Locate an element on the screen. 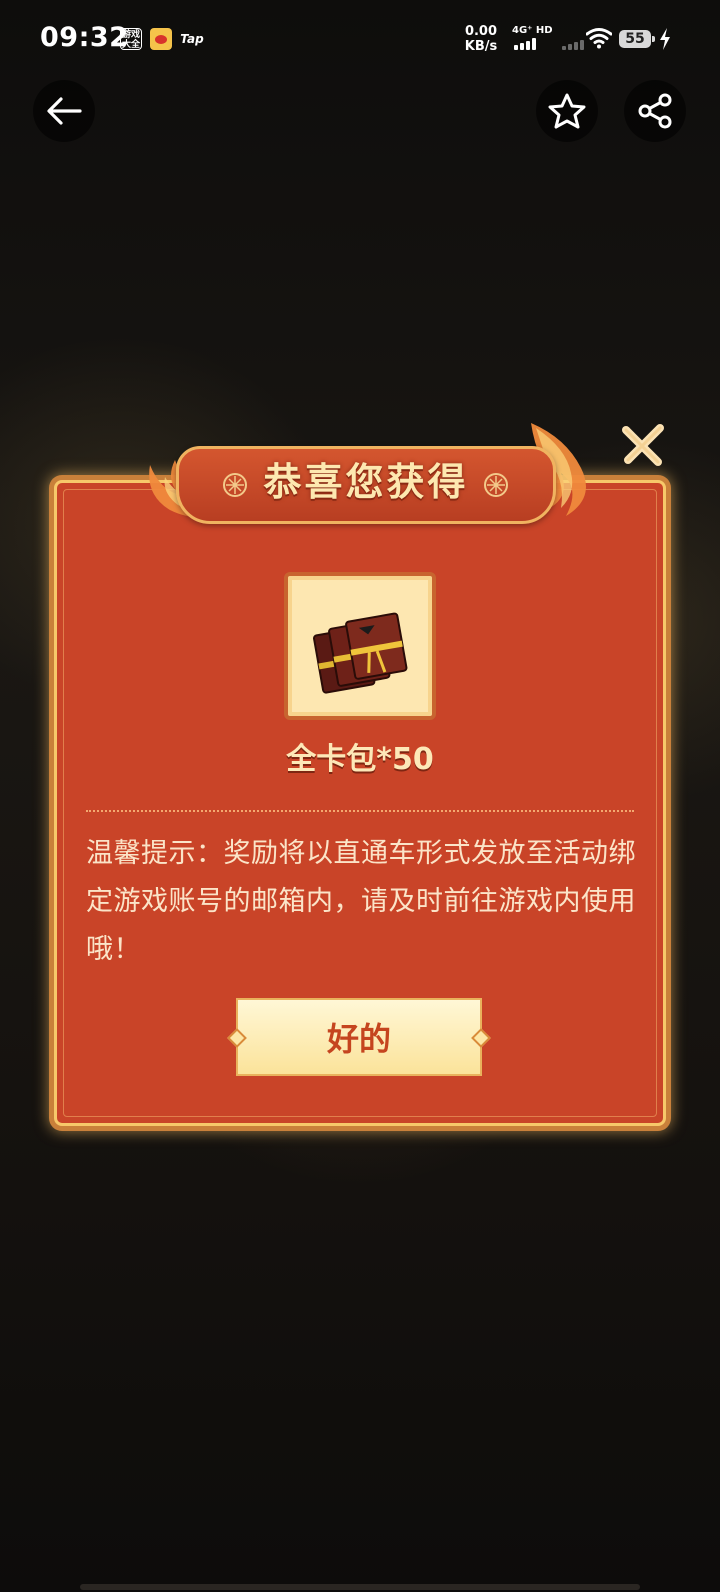 Image resolution: width=720 pixels, height=1592 pixels. signal-strength-icon is located at coordinates (528, 44).